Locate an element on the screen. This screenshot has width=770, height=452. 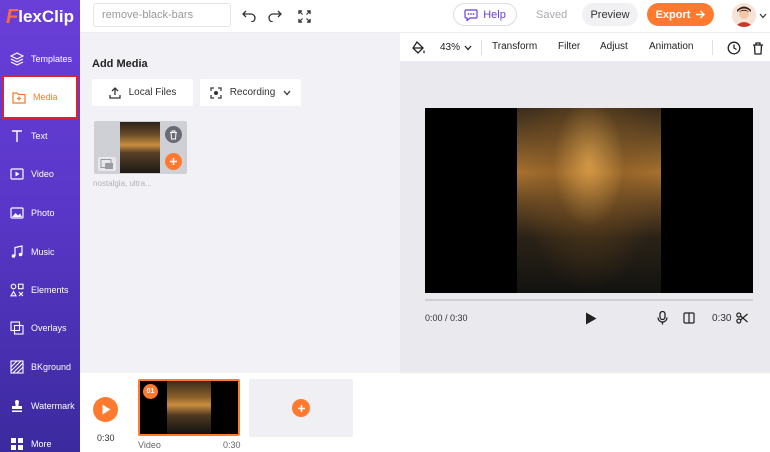
sidebar-item-music: Music is located at coordinates (40, 252).